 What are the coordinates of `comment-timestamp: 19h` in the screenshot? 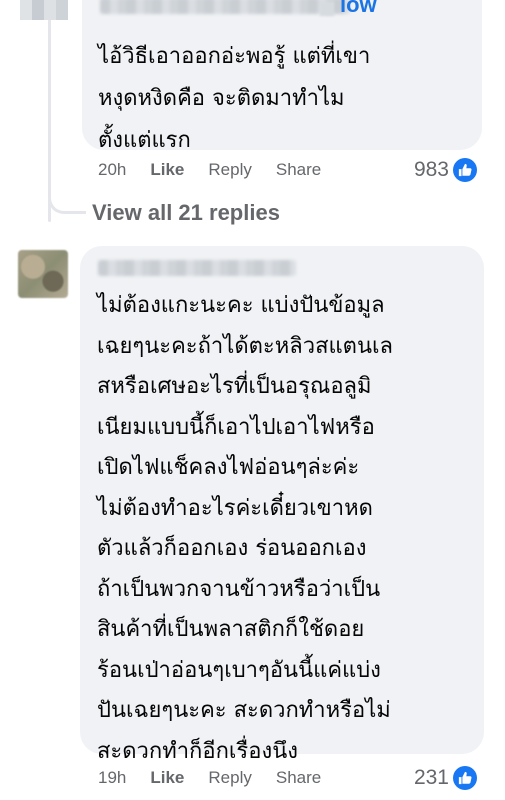 It's located at (112, 778).